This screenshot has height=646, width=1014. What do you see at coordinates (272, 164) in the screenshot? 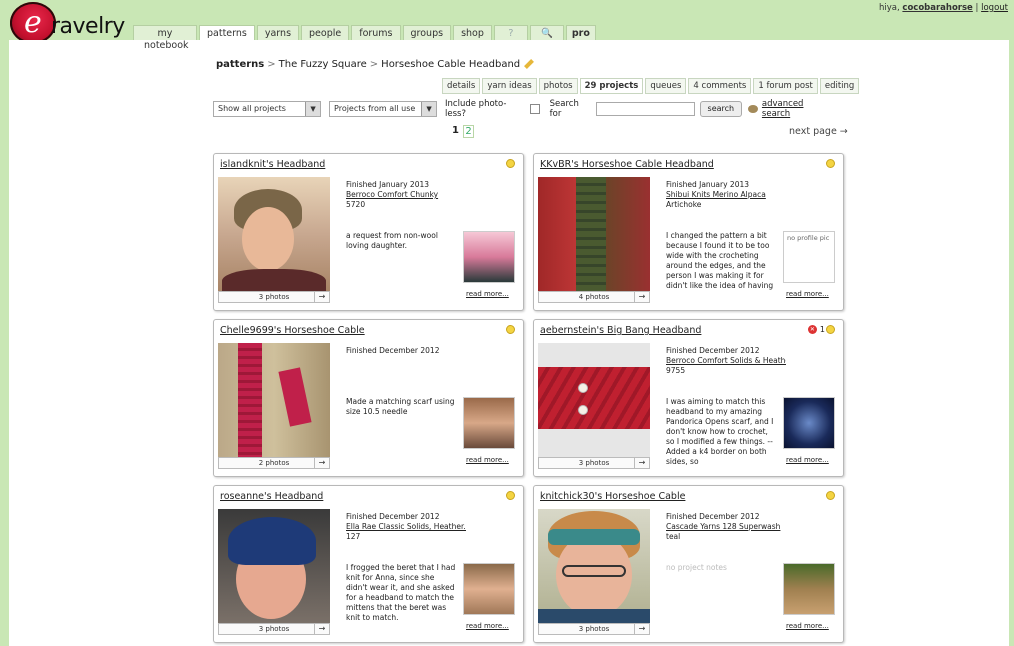
I see `project-title-link: islandknit's Headband` at bounding box center [272, 164].